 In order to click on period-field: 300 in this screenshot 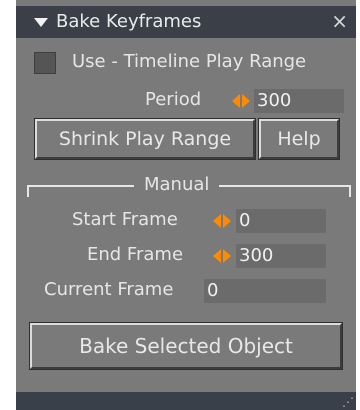, I will do `click(299, 101)`.